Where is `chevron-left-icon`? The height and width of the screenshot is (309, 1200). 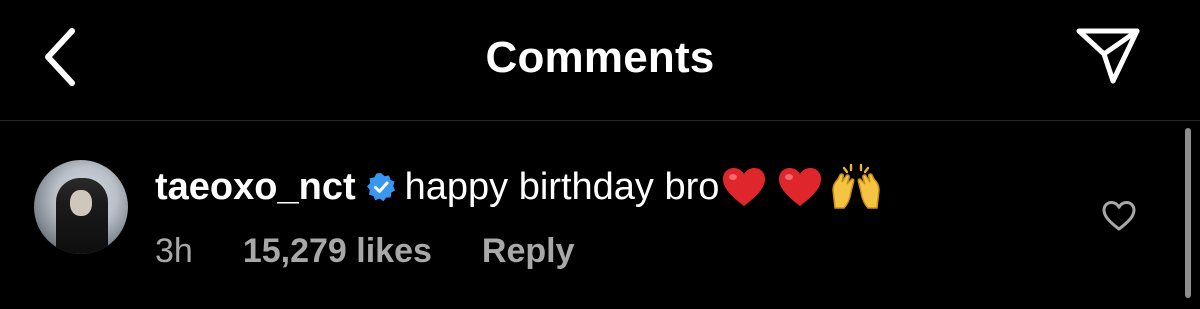 chevron-left-icon is located at coordinates (60, 57).